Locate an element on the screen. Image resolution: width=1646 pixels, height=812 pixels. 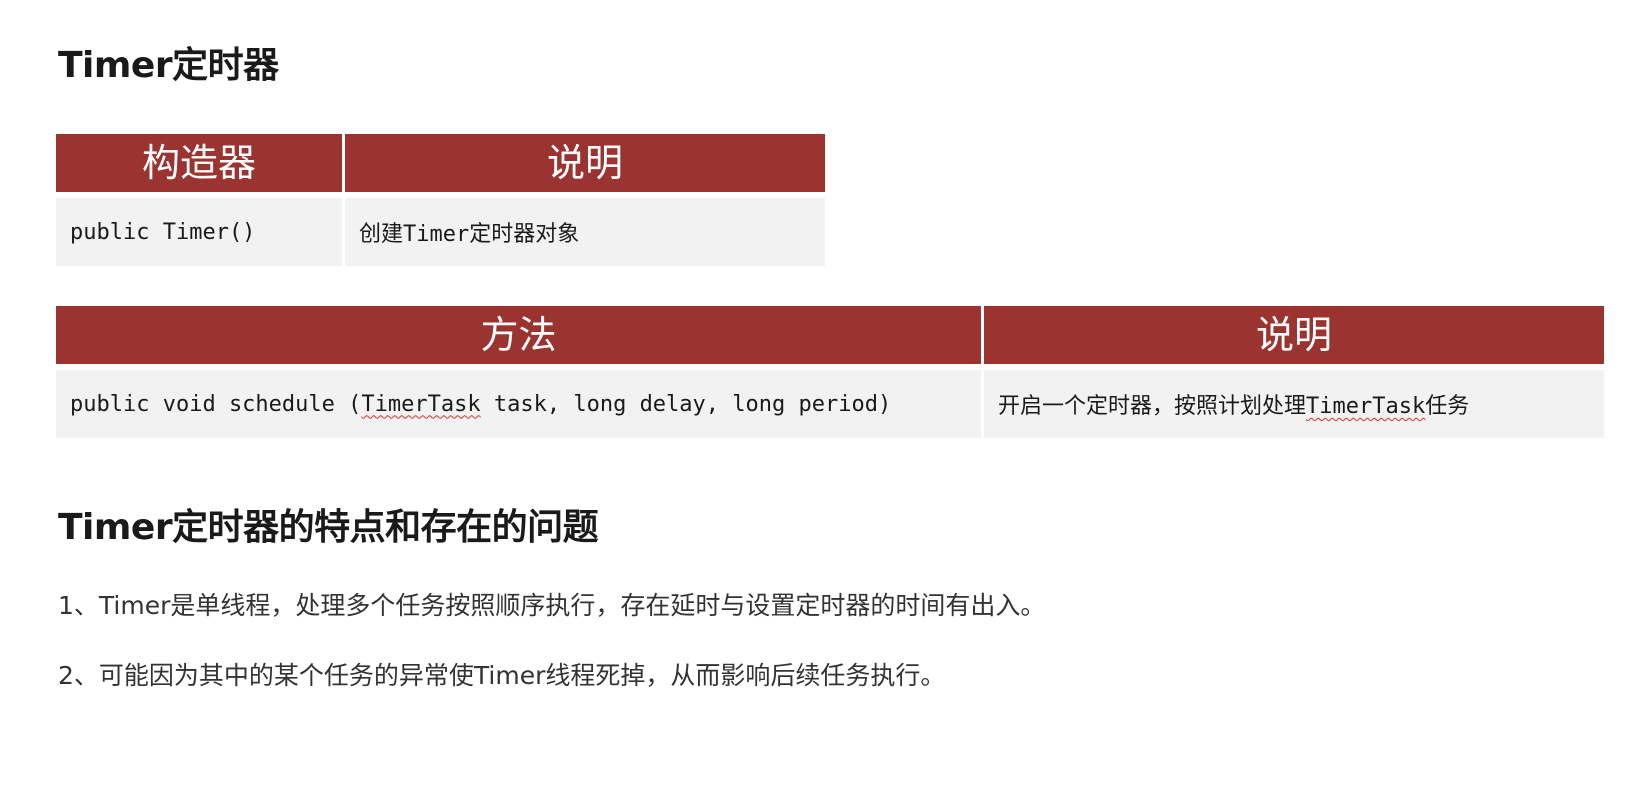
table-row: public Timer() 创建Timer定时器对象 is located at coordinates (440, 232).